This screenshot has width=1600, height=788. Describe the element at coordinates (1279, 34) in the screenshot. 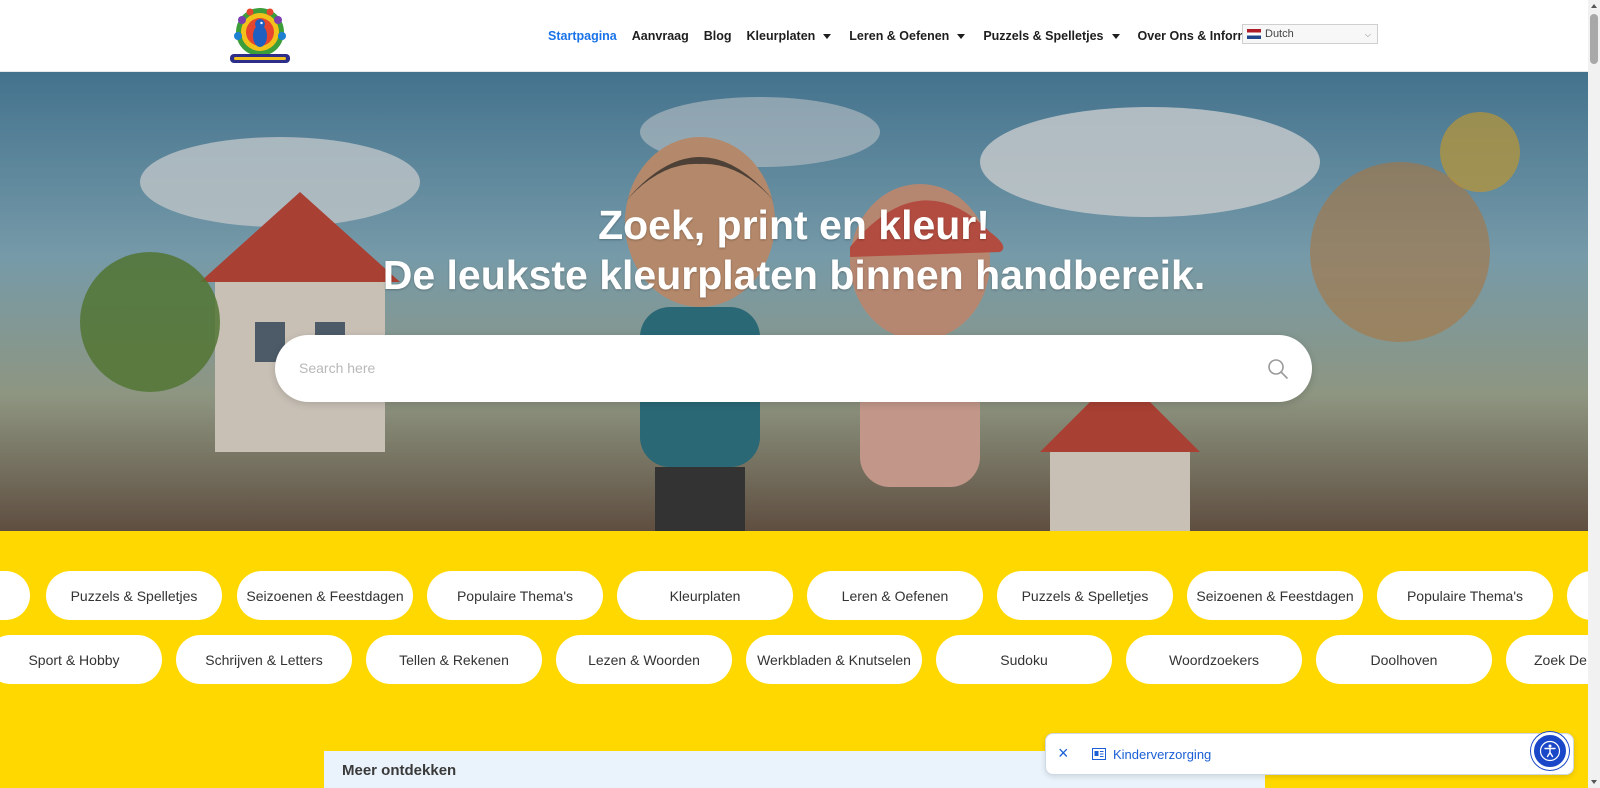

I see `language-label: Dutch` at that location.